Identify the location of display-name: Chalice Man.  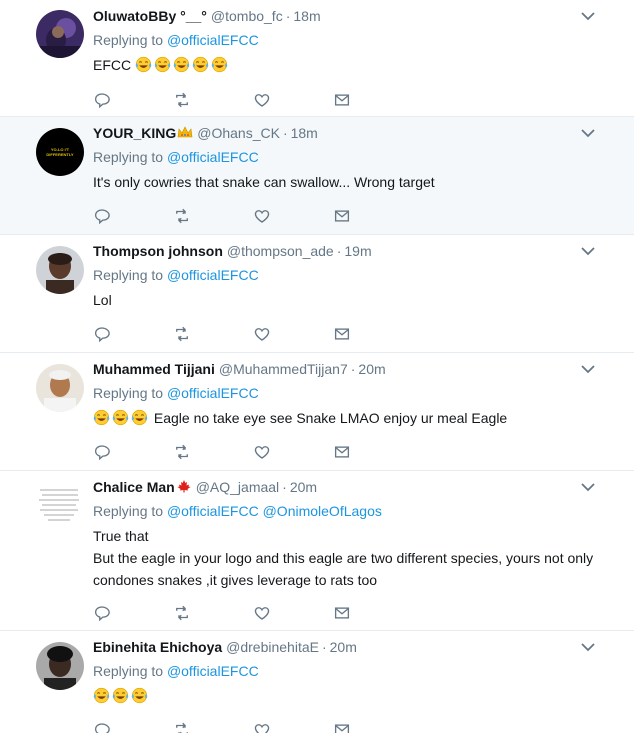
(142, 487).